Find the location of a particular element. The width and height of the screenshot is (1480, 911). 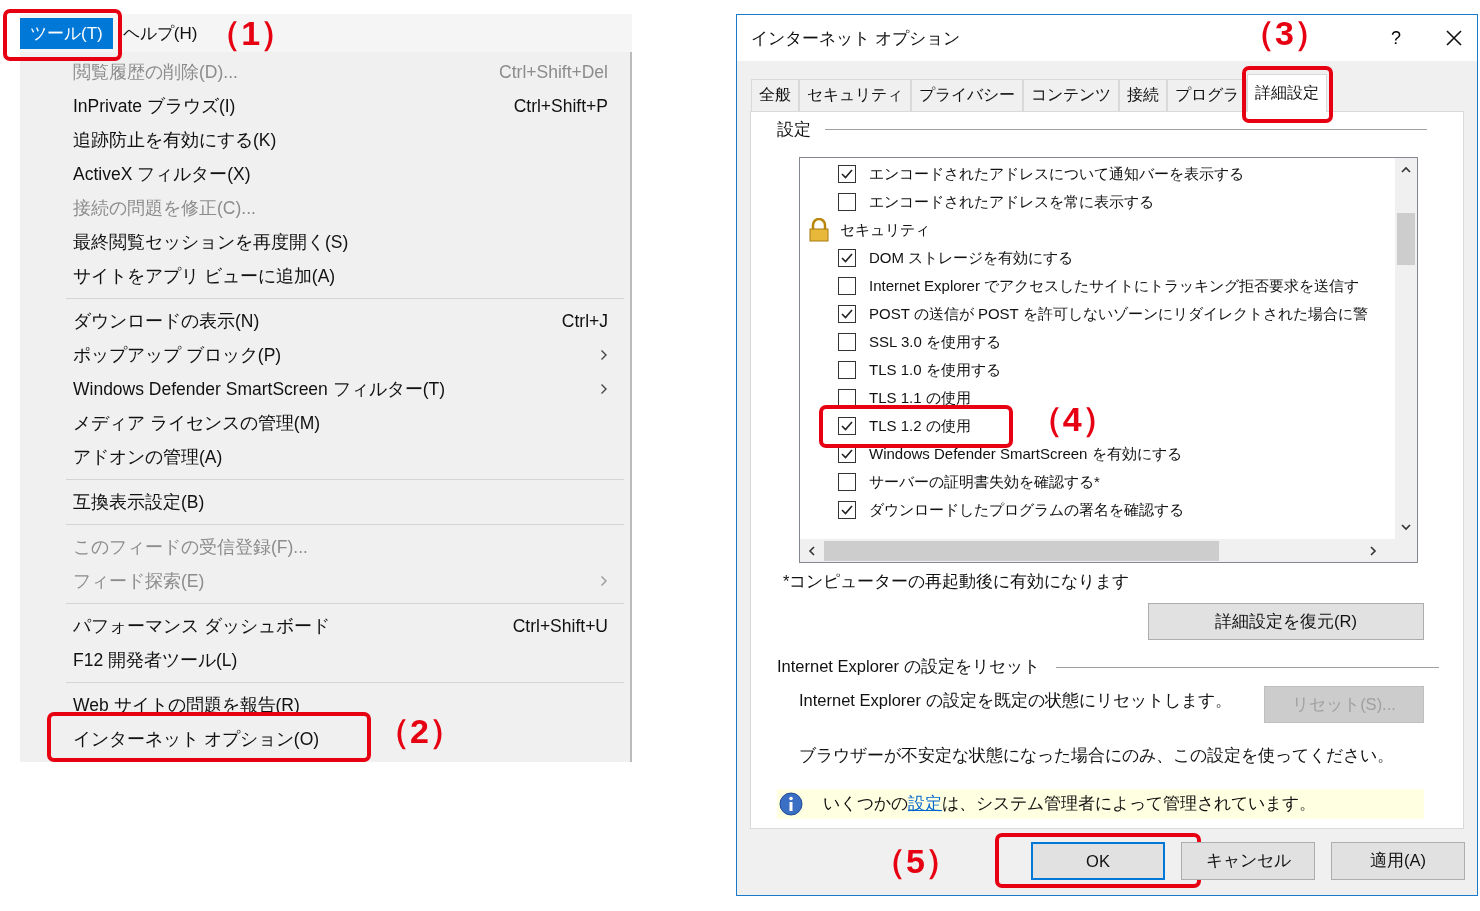

dialog-button: 適用(A) is located at coordinates (1398, 861).